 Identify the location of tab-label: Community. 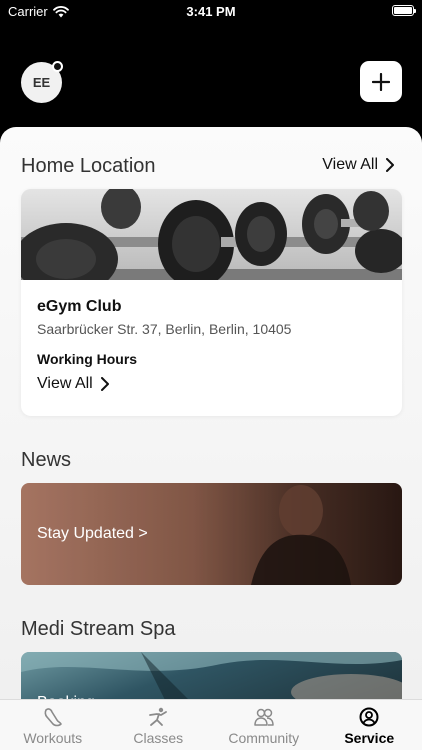
(264, 738).